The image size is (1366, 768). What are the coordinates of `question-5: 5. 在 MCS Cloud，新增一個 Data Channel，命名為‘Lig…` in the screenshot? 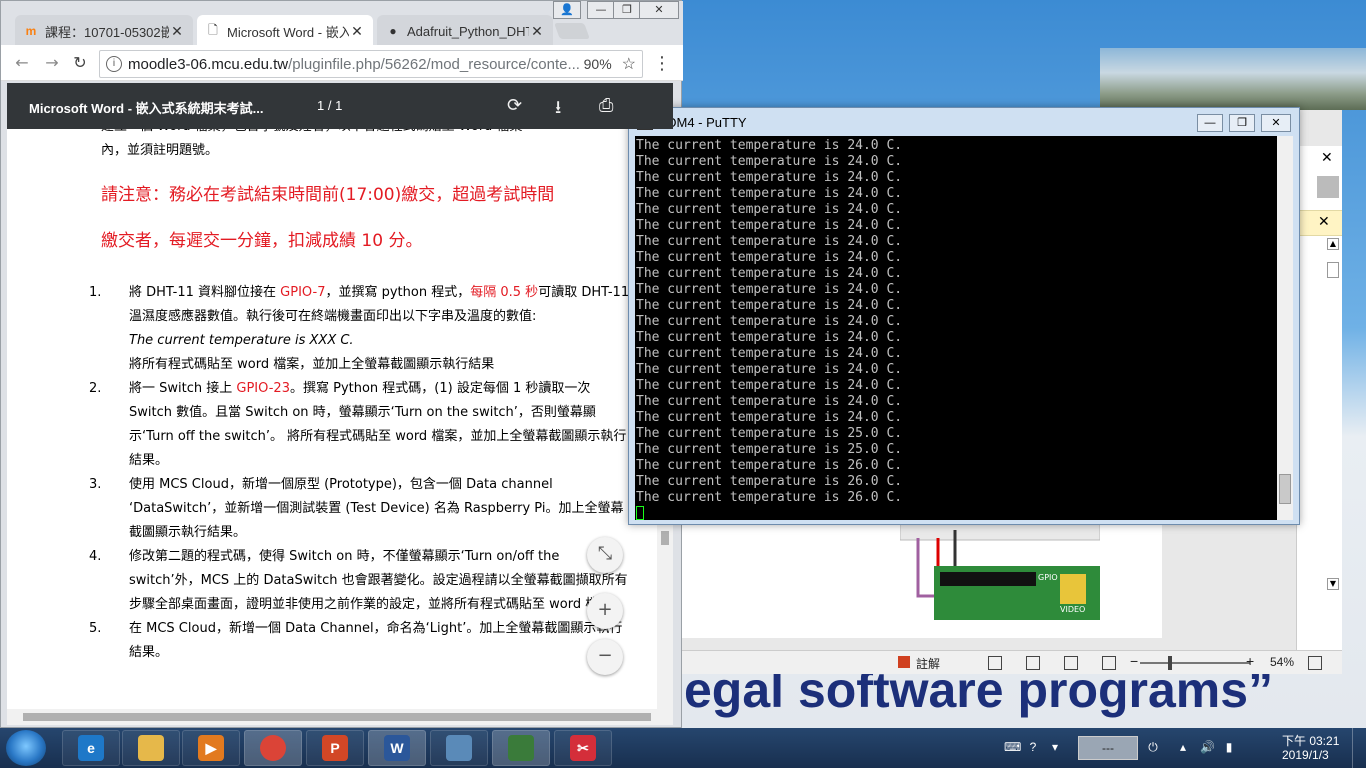 It's located at (356, 640).